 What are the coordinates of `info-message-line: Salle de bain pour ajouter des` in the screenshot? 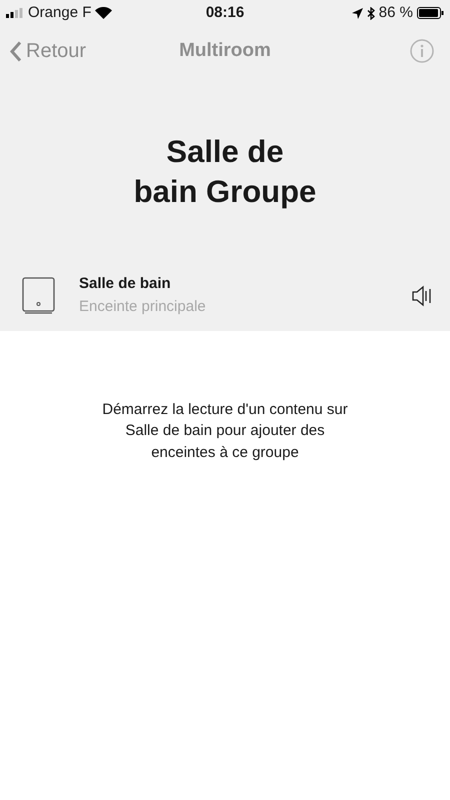 It's located at (225, 431).